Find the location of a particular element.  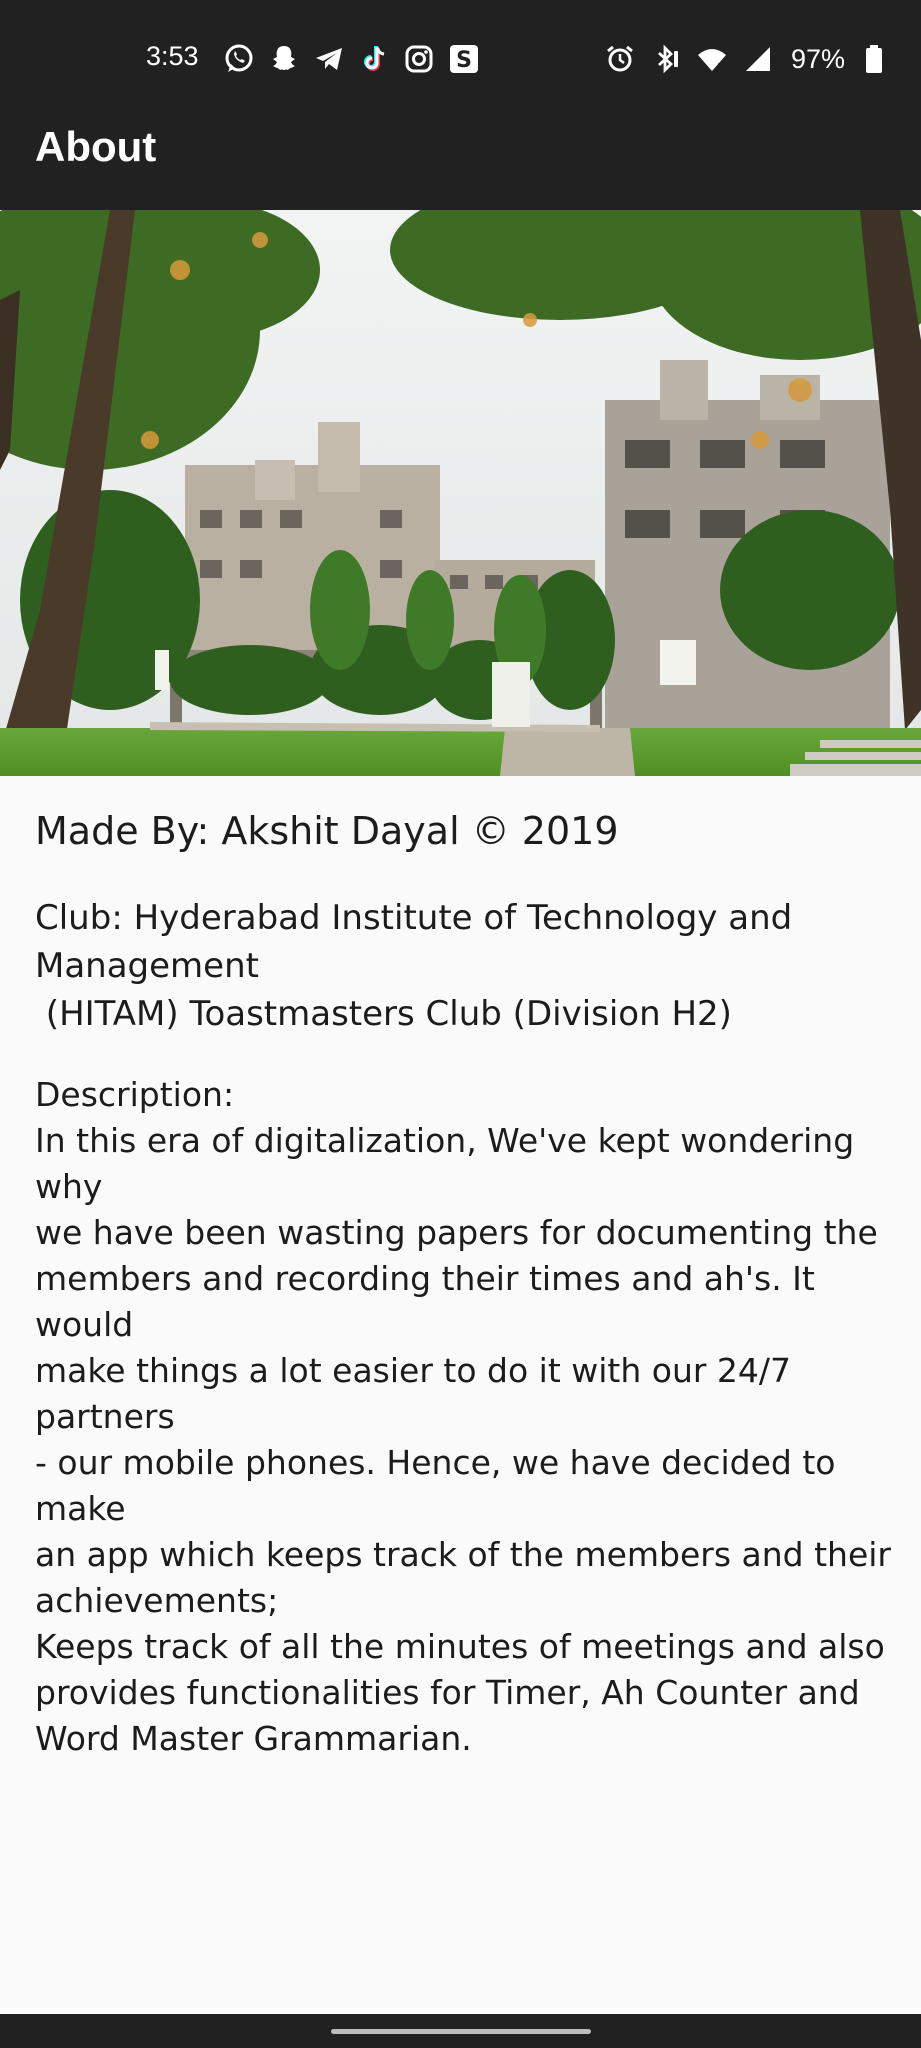

svg-text: S is located at coordinates (464, 60).